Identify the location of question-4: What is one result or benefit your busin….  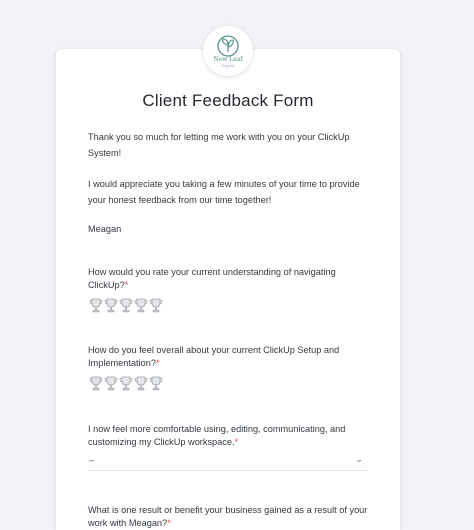
(230, 517).